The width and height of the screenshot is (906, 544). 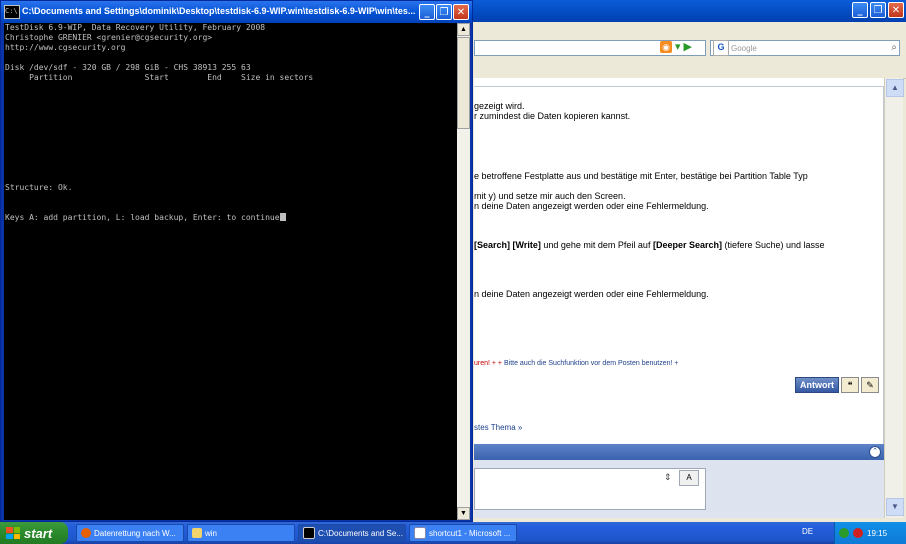 What do you see at coordinates (211, 533) in the screenshot?
I see `task-label: win` at bounding box center [211, 533].